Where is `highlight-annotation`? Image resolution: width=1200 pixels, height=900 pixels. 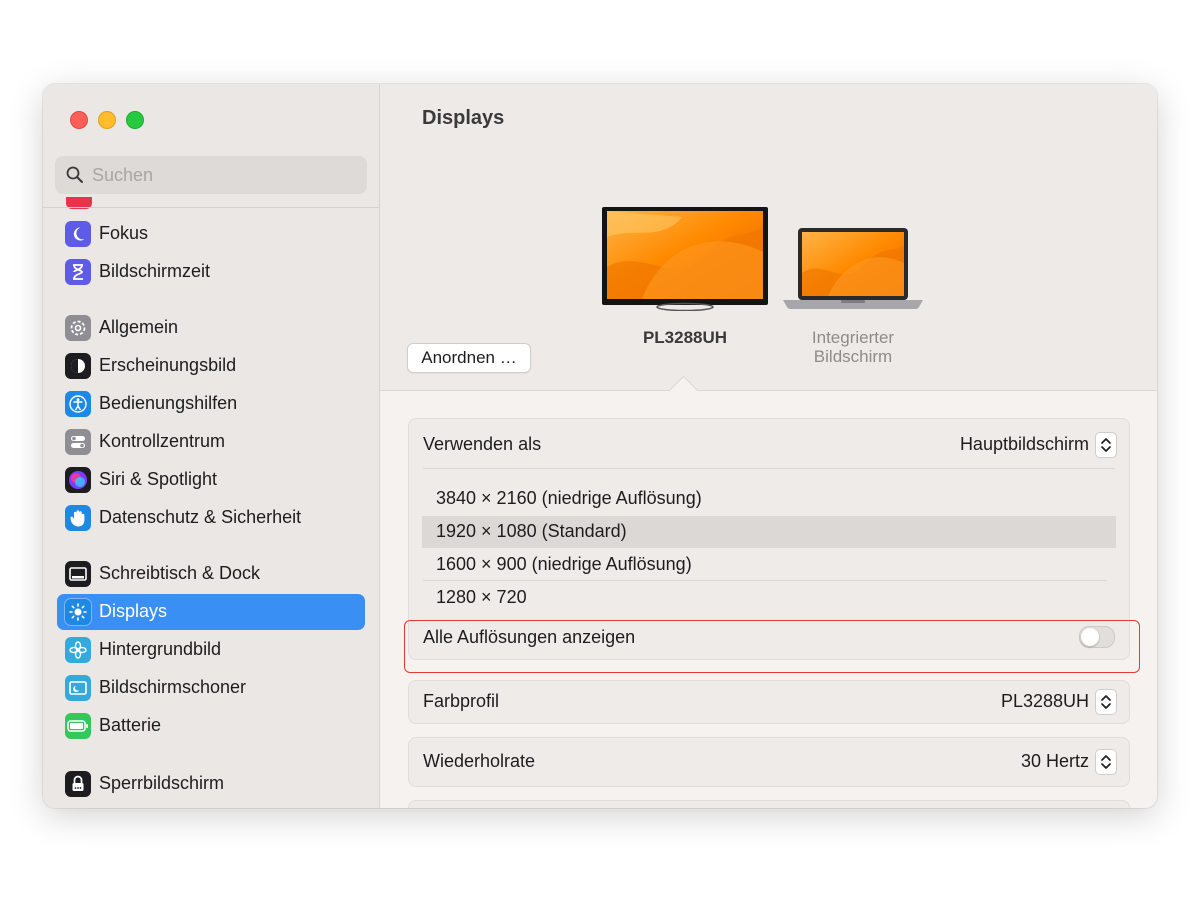
highlight-annotation is located at coordinates (772, 646).